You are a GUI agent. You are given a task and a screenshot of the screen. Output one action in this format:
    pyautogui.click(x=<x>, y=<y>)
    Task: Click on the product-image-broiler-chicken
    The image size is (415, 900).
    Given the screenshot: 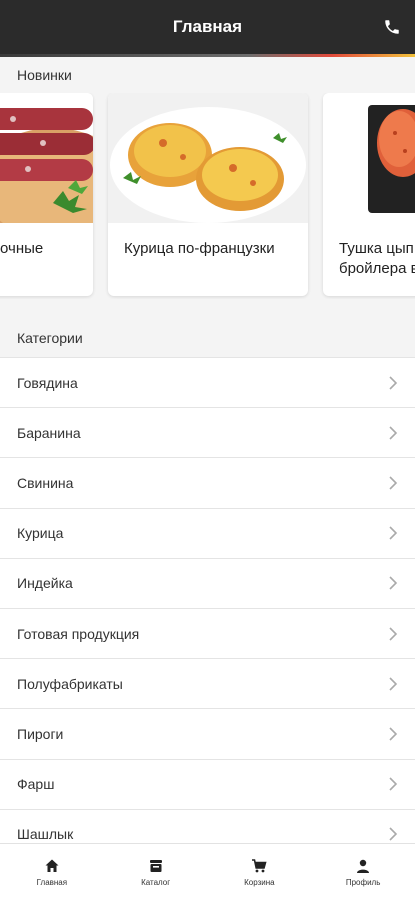 What is the action you would take?
    pyautogui.click(x=369, y=158)
    